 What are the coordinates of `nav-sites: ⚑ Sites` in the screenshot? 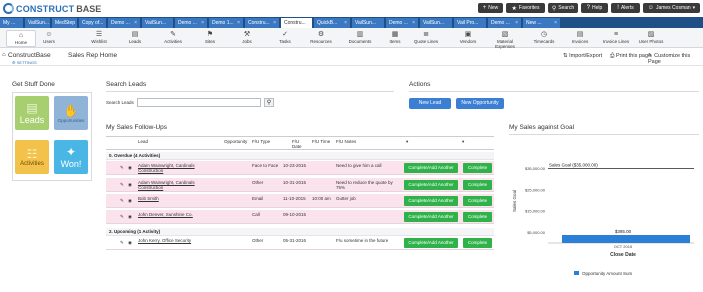 It's located at (210, 38).